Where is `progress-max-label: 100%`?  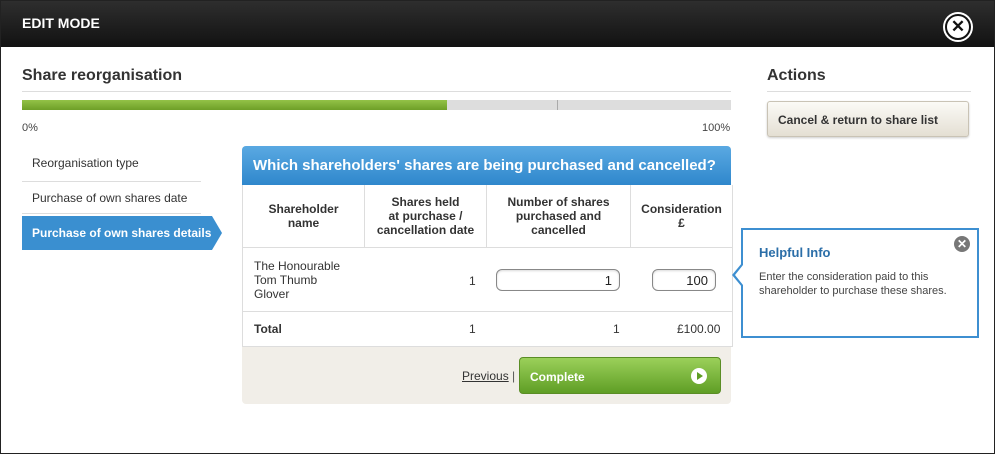
progress-max-label: 100% is located at coordinates (716, 128).